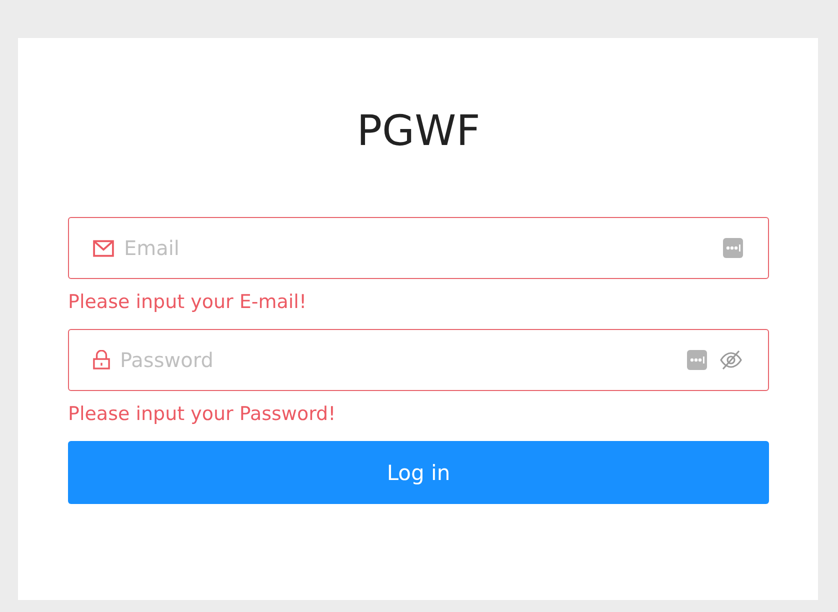  What do you see at coordinates (188, 302) in the screenshot?
I see `error-message: Please input your E-mail!` at bounding box center [188, 302].